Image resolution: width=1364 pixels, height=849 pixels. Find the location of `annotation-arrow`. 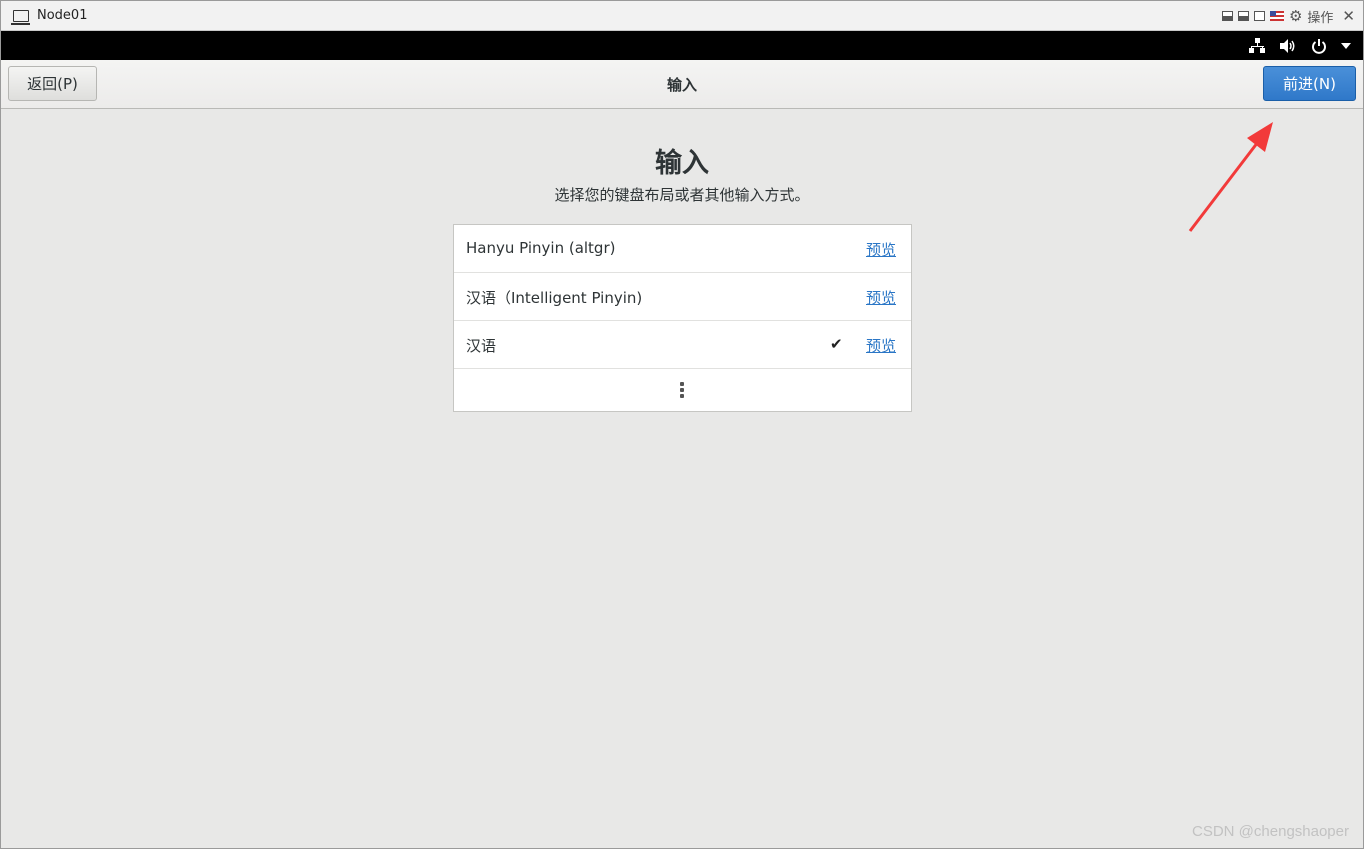

annotation-arrow is located at coordinates (1230, 177).